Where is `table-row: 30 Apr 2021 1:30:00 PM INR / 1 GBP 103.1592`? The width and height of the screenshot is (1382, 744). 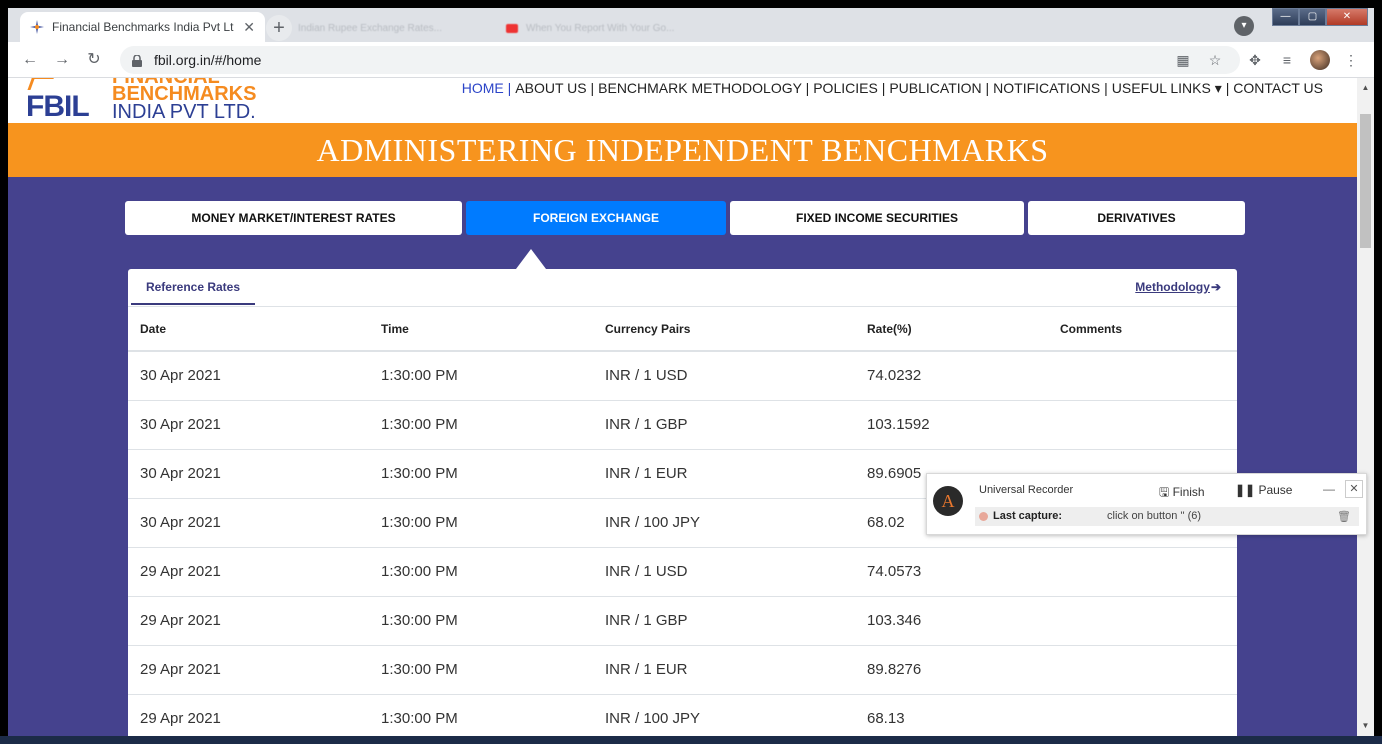 table-row: 30 Apr 2021 1:30:00 PM INR / 1 GBP 103.1592 is located at coordinates (682, 425).